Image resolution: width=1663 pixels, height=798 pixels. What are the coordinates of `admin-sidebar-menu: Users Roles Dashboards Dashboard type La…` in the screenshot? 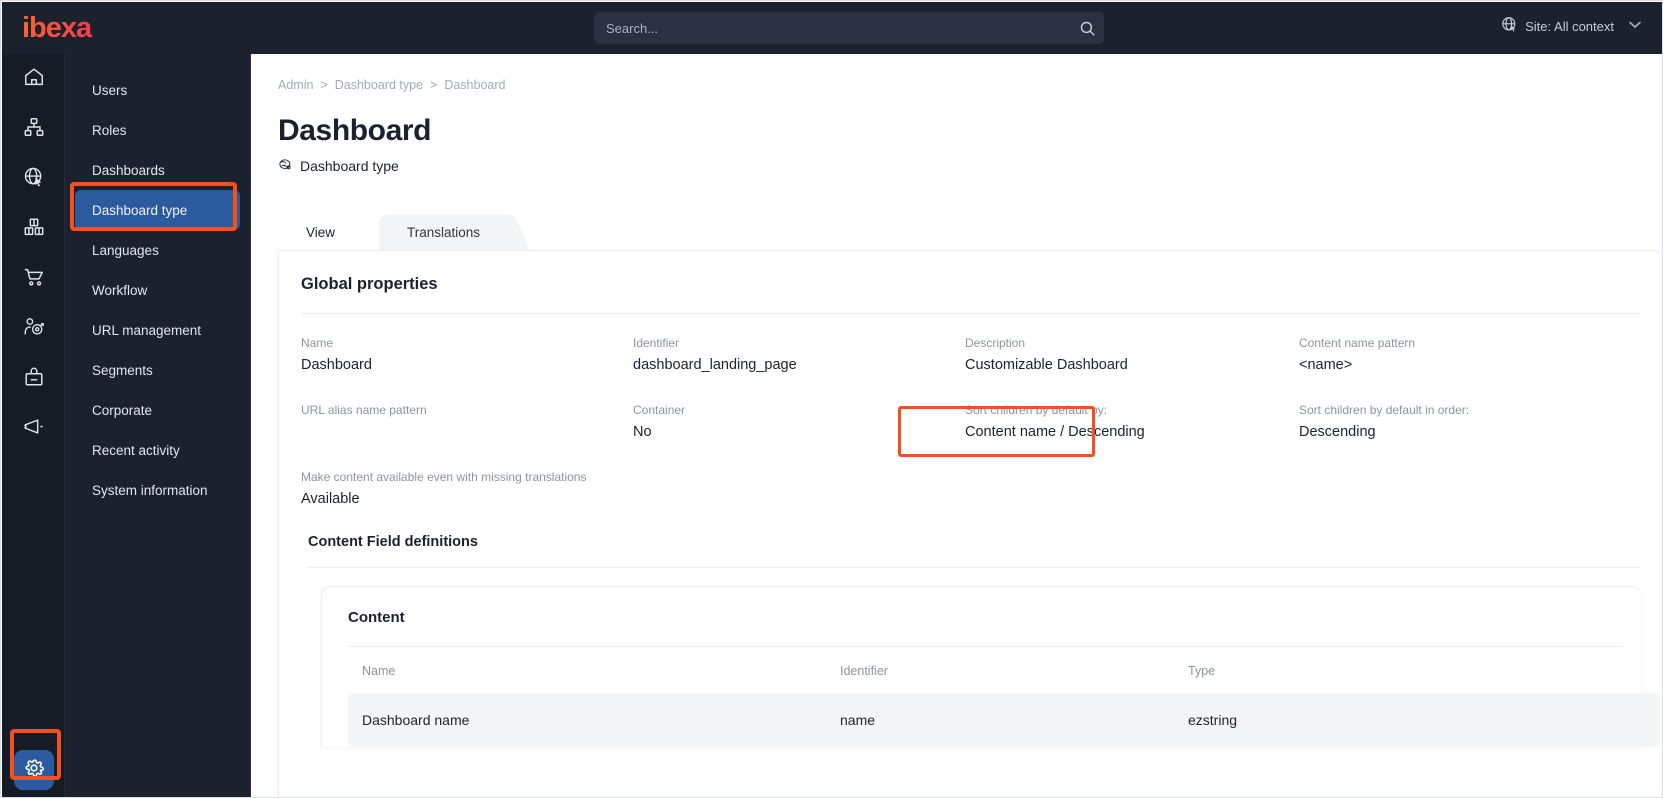 It's located at (158, 425).